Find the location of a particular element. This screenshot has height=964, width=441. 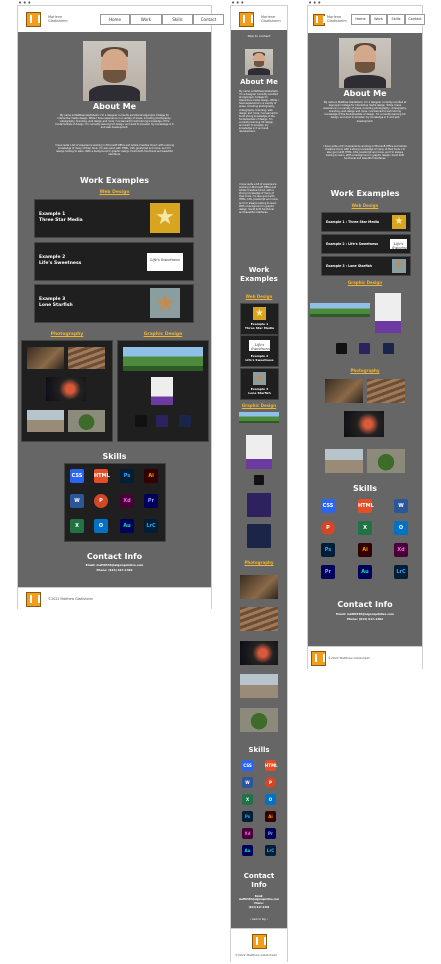

profile-photo is located at coordinates (114, 71).